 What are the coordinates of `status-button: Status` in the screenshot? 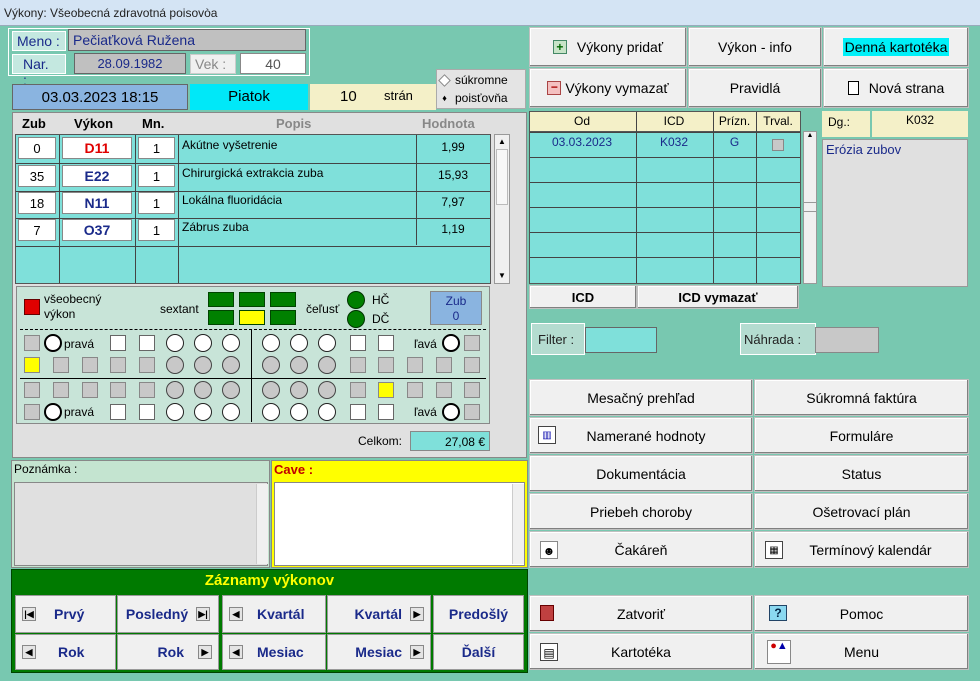 It's located at (861, 473).